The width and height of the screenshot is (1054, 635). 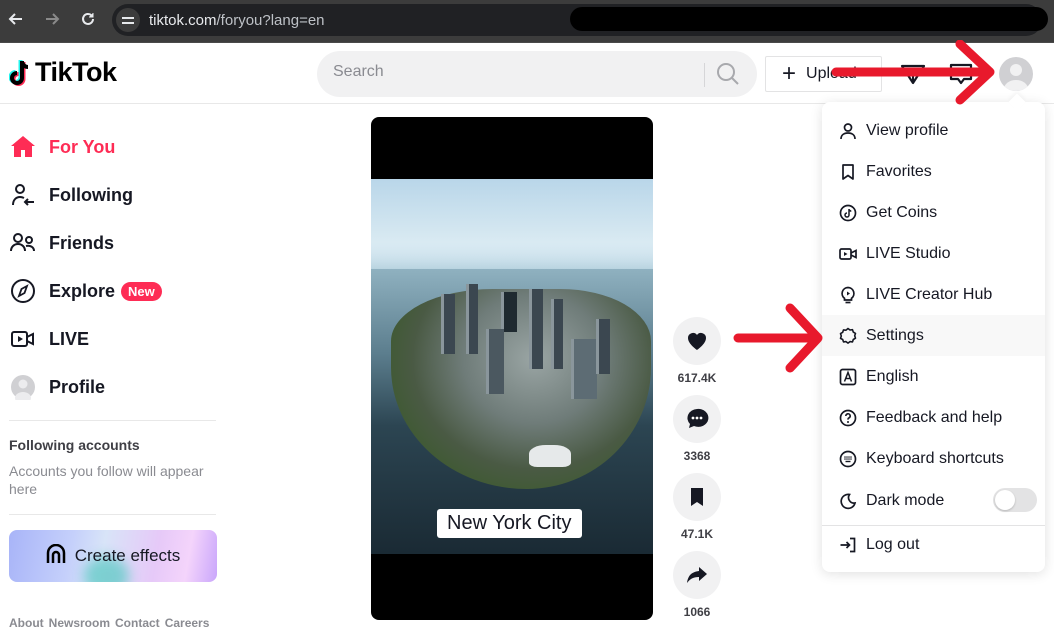 What do you see at coordinates (848, 131) in the screenshot?
I see `user-icon` at bounding box center [848, 131].